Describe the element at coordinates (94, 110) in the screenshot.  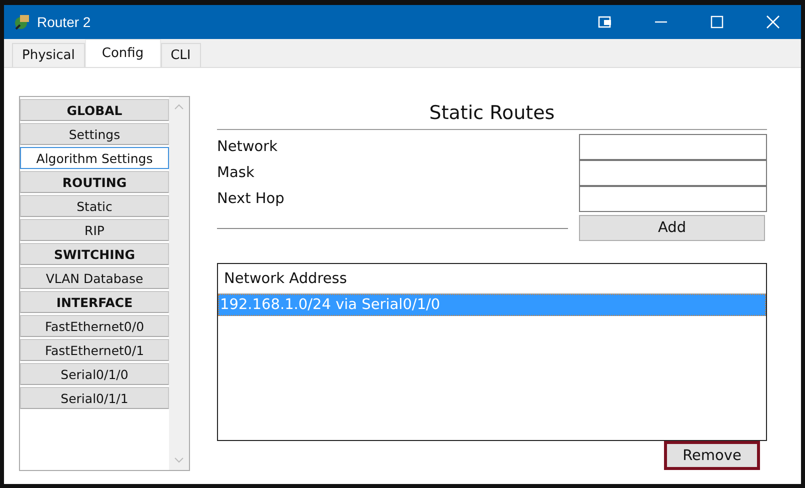
I see `sidebar-heading: GLOBAL` at that location.